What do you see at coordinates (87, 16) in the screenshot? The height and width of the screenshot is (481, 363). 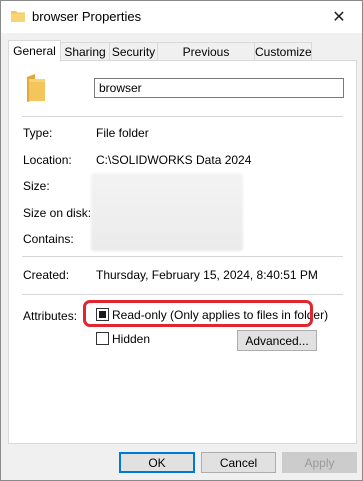 I see `window-title: browser Properties` at bounding box center [87, 16].